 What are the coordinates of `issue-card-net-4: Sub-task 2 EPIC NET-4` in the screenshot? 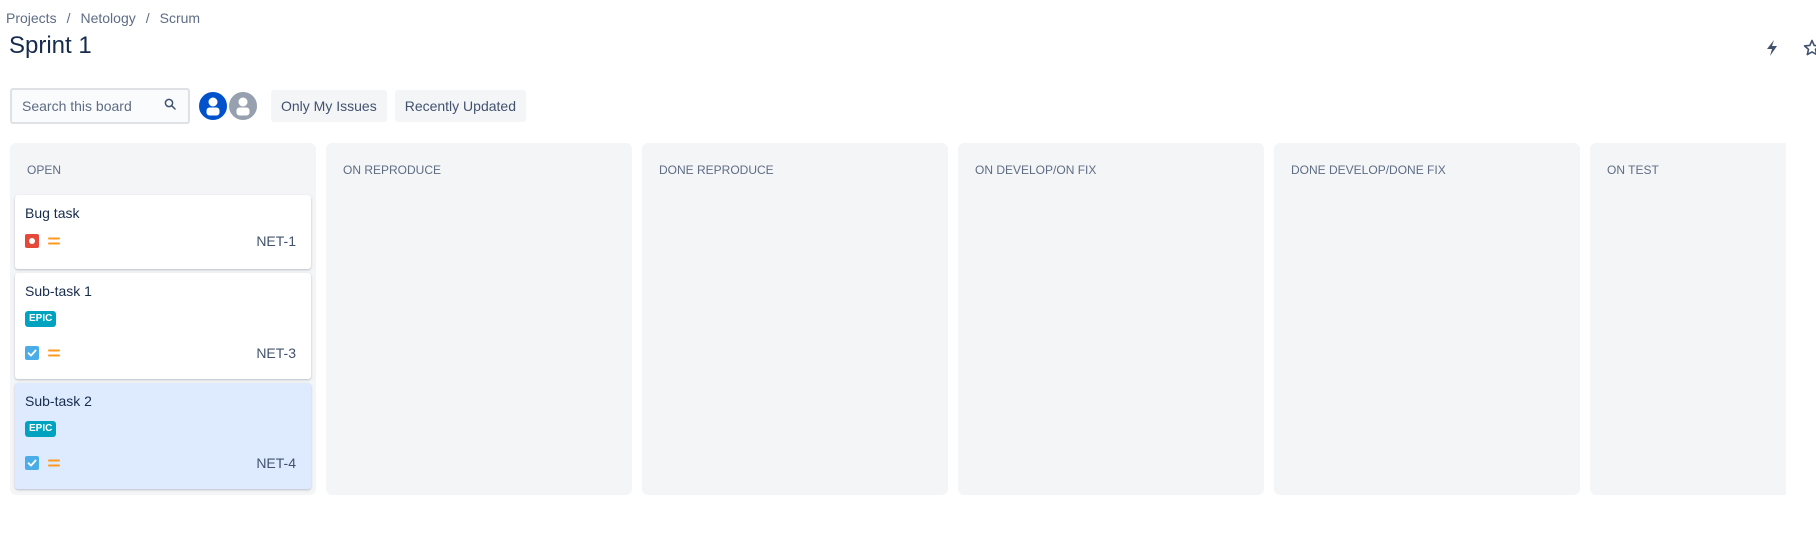 It's located at (163, 436).